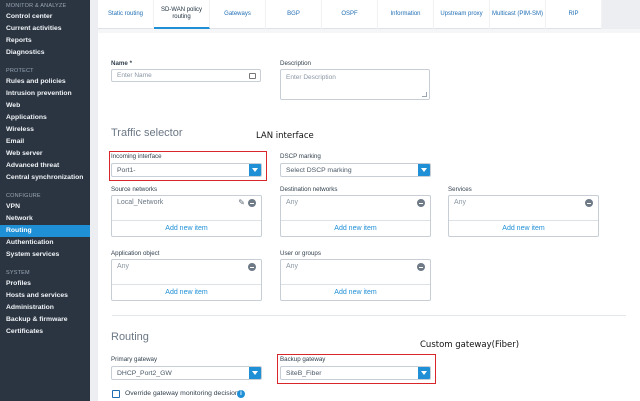 This screenshot has width=640, height=401. Describe the element at coordinates (300, 253) in the screenshot. I see `user-groups-label: User or groups` at that location.